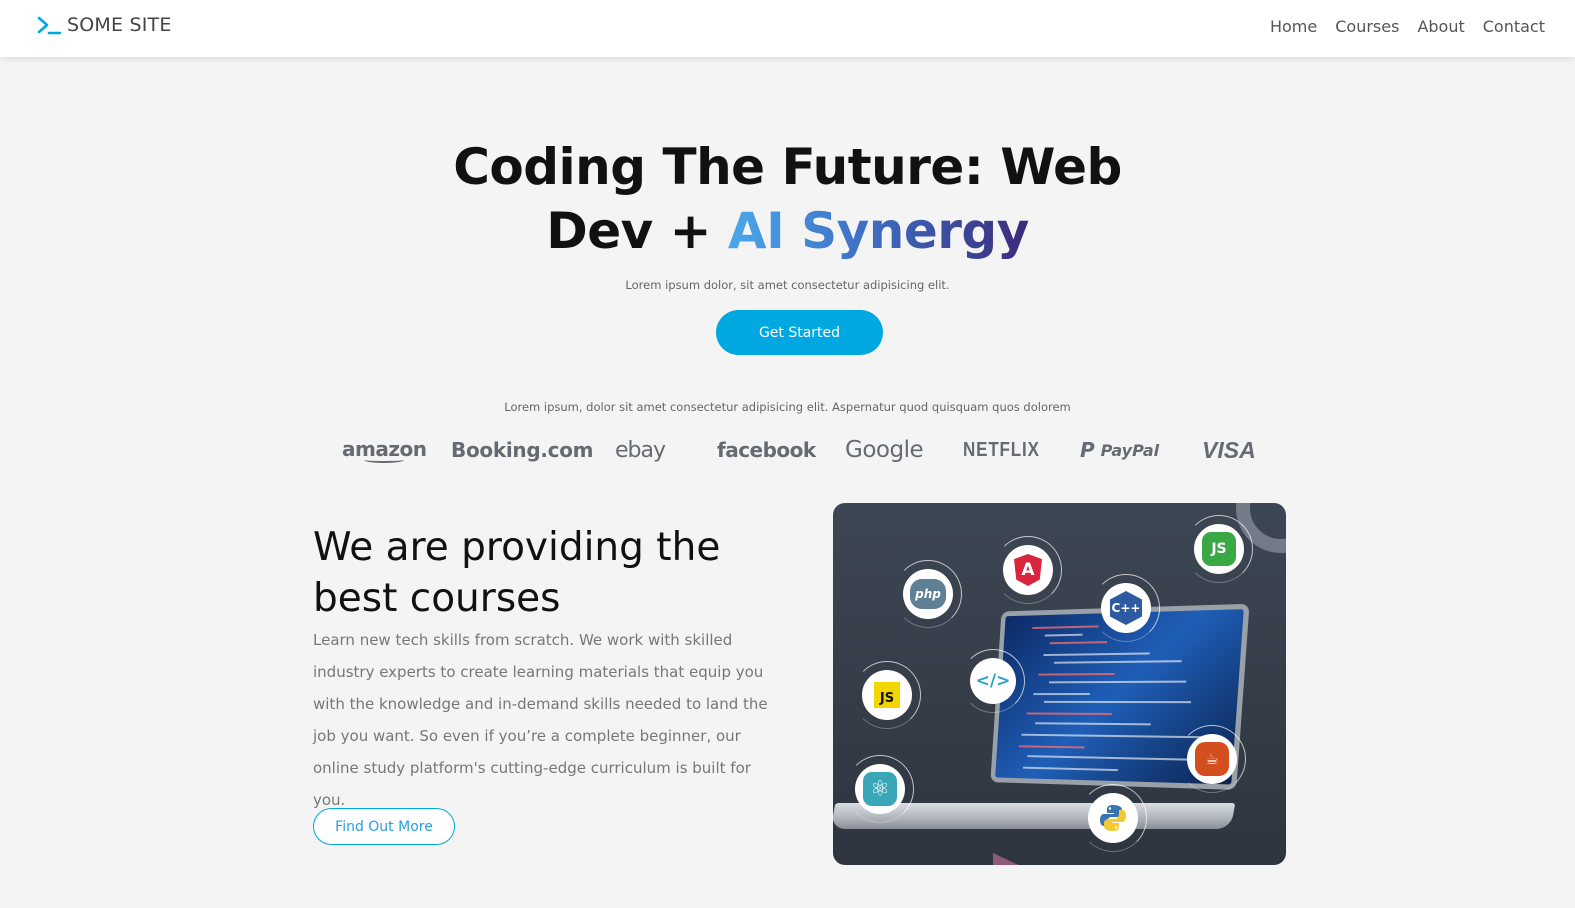 This screenshot has height=908, width=1575. What do you see at coordinates (1087, 450) in the screenshot?
I see `paypal-mark-icon: P` at bounding box center [1087, 450].